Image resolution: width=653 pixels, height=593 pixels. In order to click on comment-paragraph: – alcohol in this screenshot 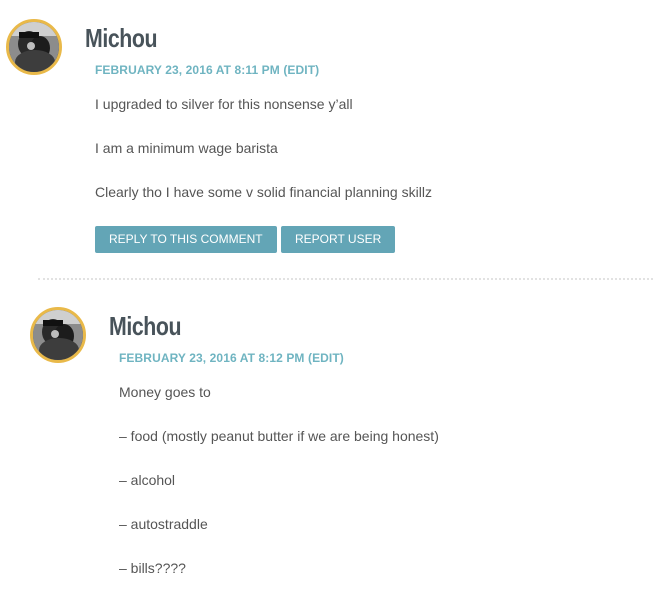, I will do `click(147, 480)`.